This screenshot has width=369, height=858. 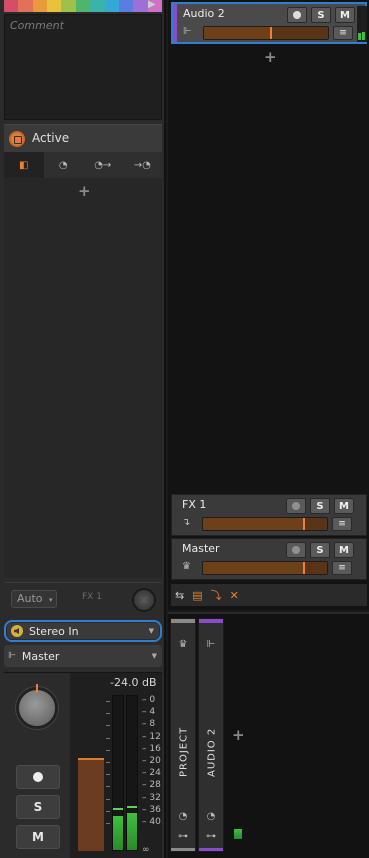 I want to click on device-icon: ◧, so click(x=24, y=165).